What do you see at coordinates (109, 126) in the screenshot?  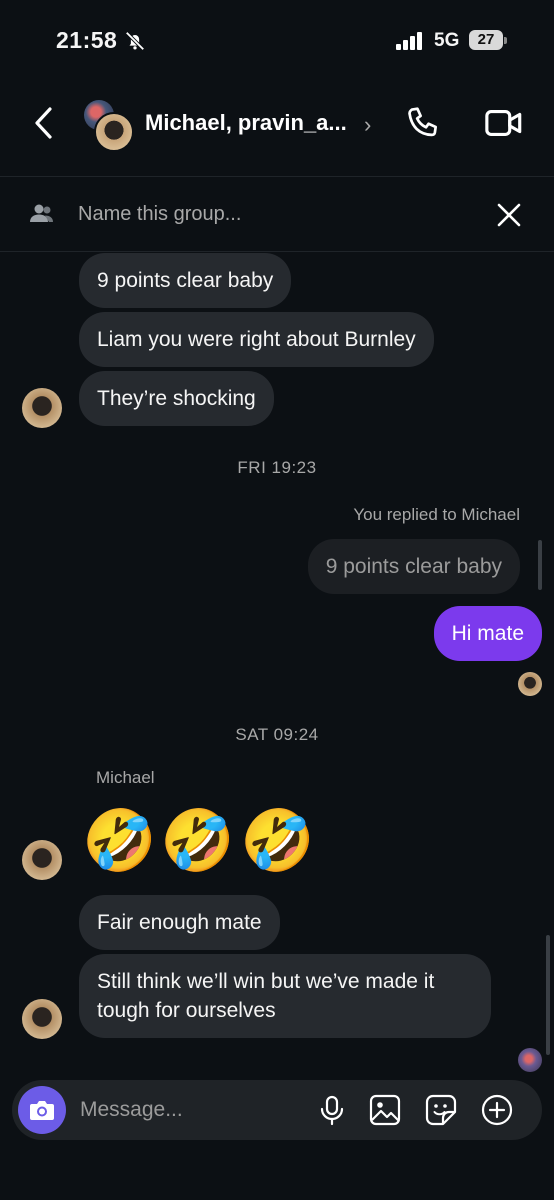 I see `group-avatar` at bounding box center [109, 126].